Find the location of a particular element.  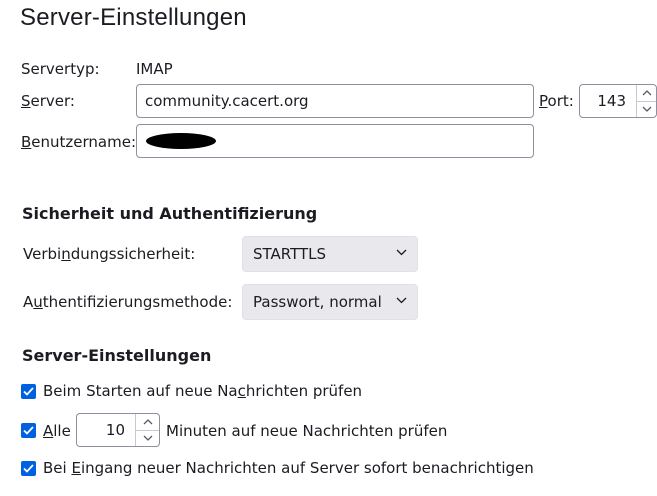

port-stepper: 143 is located at coordinates (618, 101).